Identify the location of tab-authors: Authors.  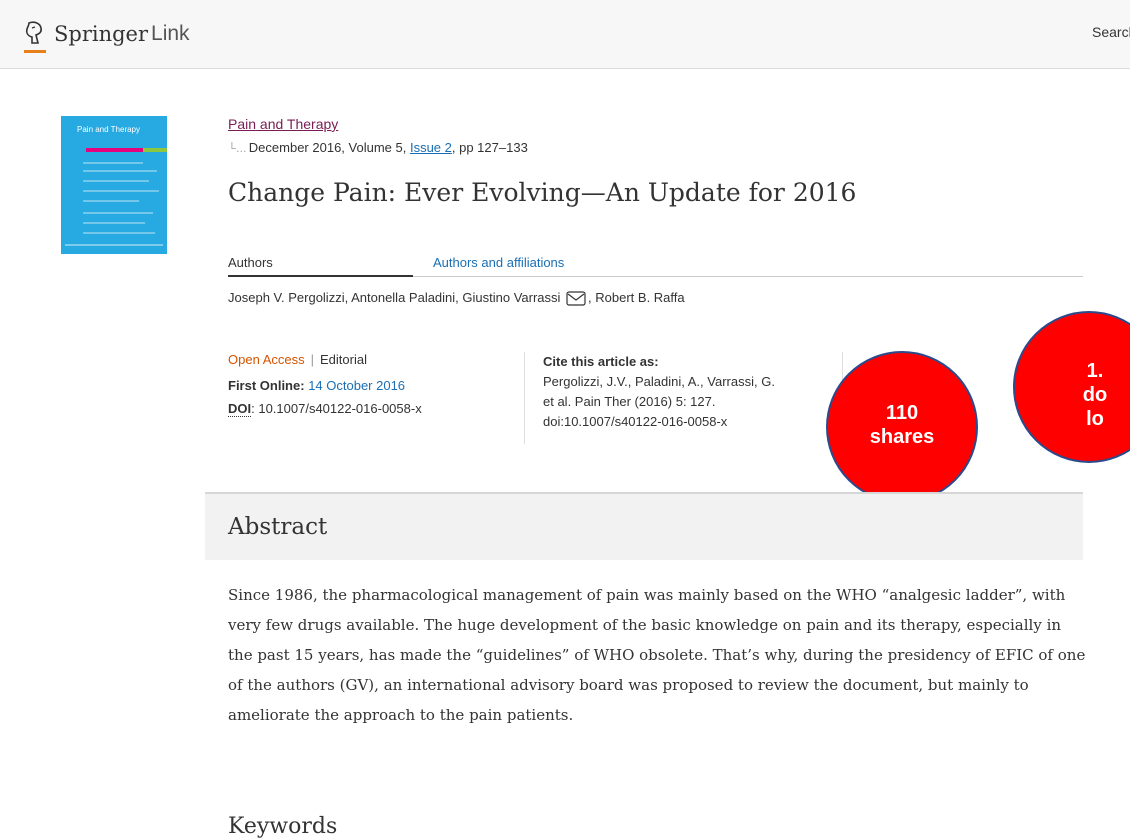
(320, 266).